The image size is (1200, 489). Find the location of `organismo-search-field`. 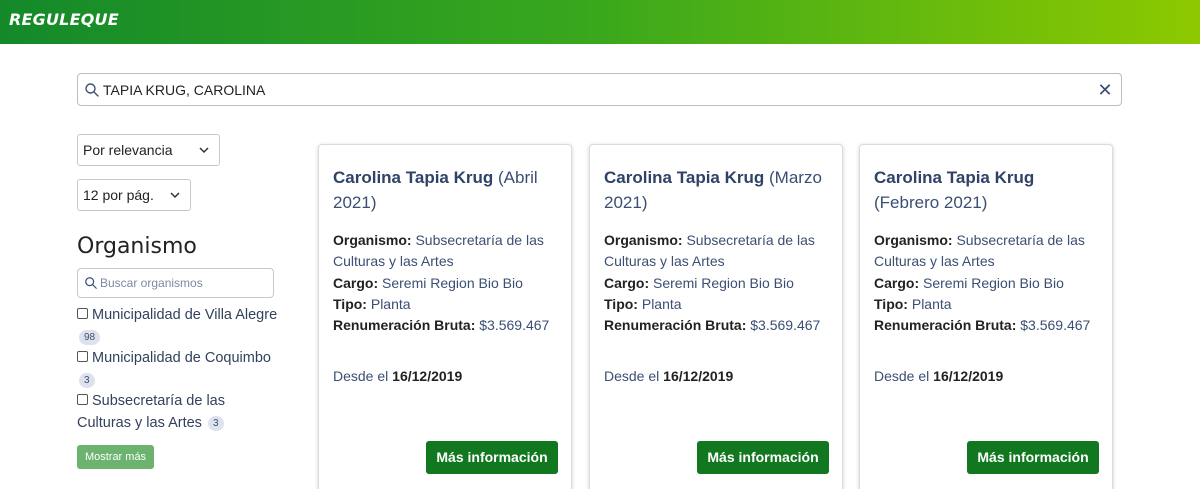

organismo-search-field is located at coordinates (175, 283).